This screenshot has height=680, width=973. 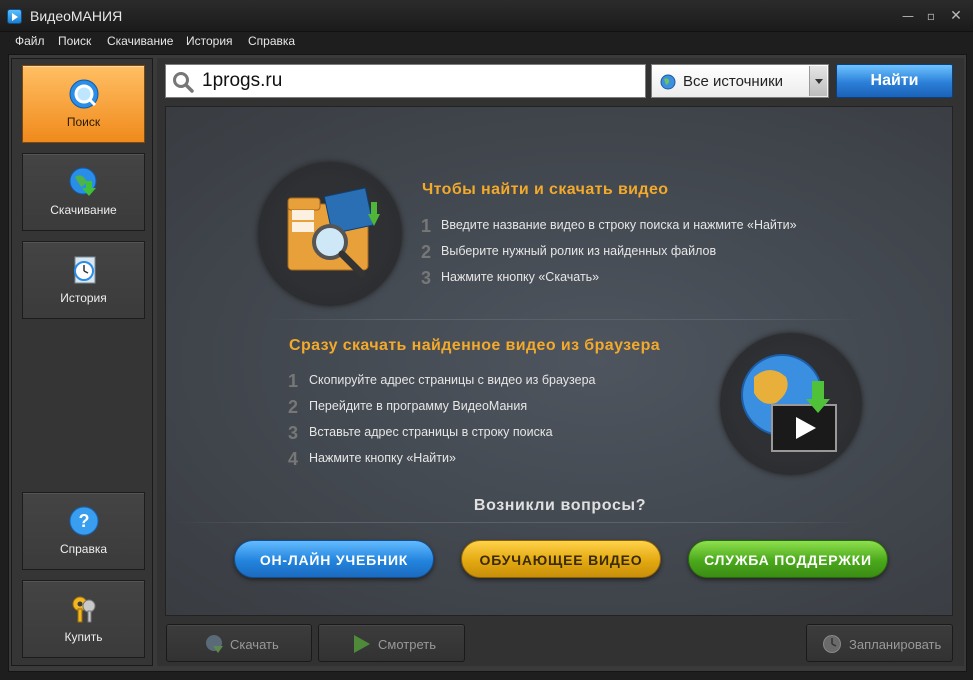 What do you see at coordinates (14, 16) in the screenshot?
I see `app-logo-icon` at bounding box center [14, 16].